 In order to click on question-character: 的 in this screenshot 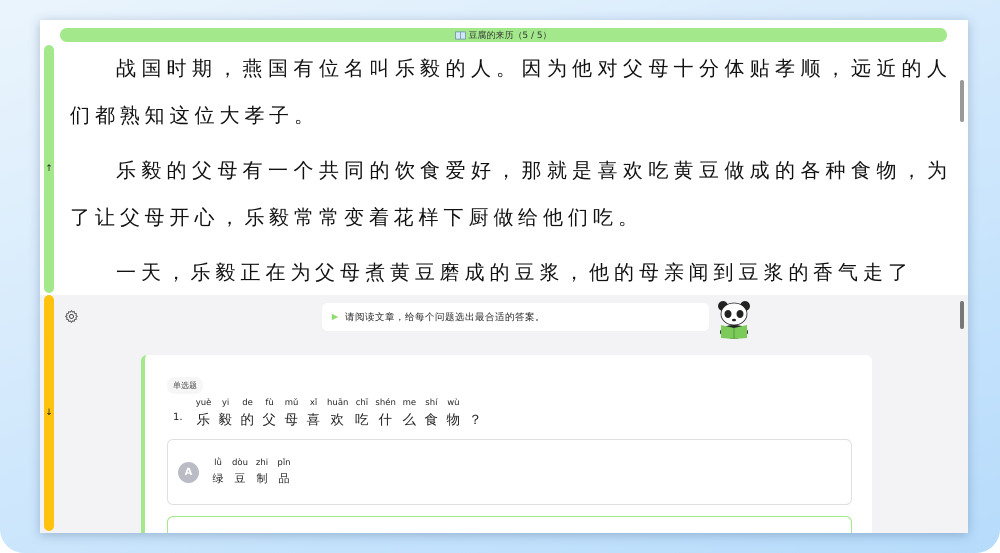, I will do `click(247, 420)`.